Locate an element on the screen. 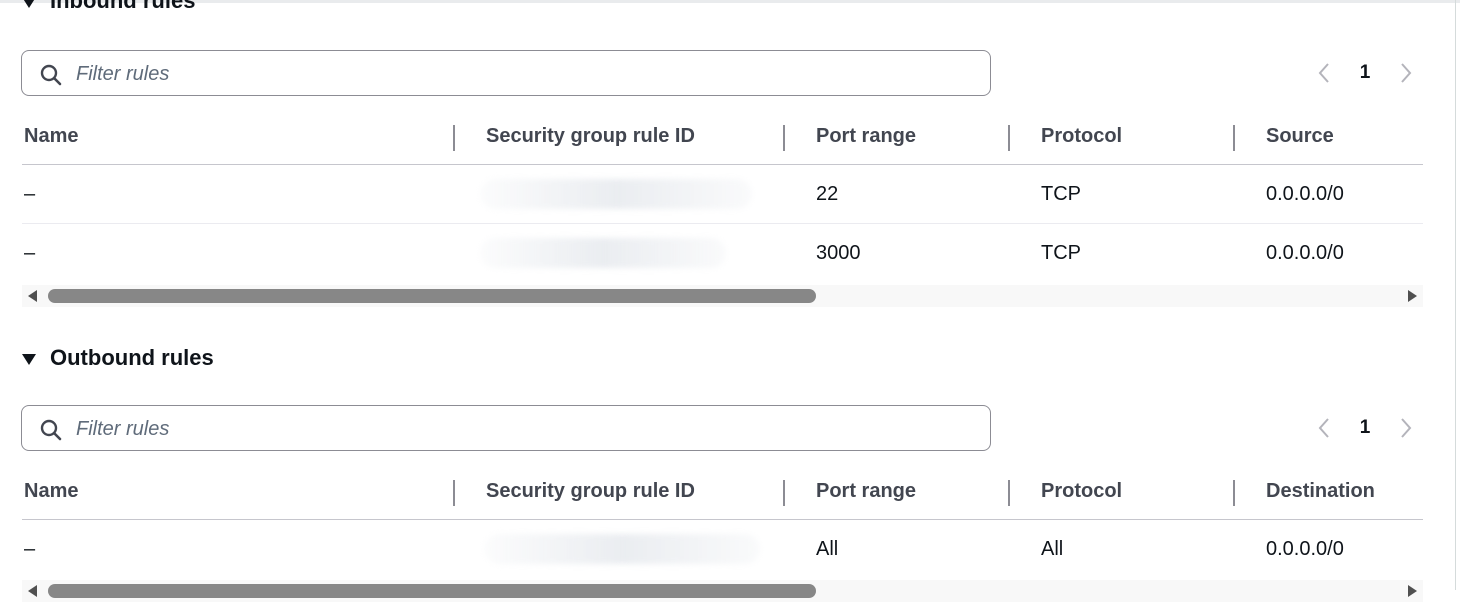 This screenshot has width=1460, height=602. cell-port-range: 22 is located at coordinates (827, 193).